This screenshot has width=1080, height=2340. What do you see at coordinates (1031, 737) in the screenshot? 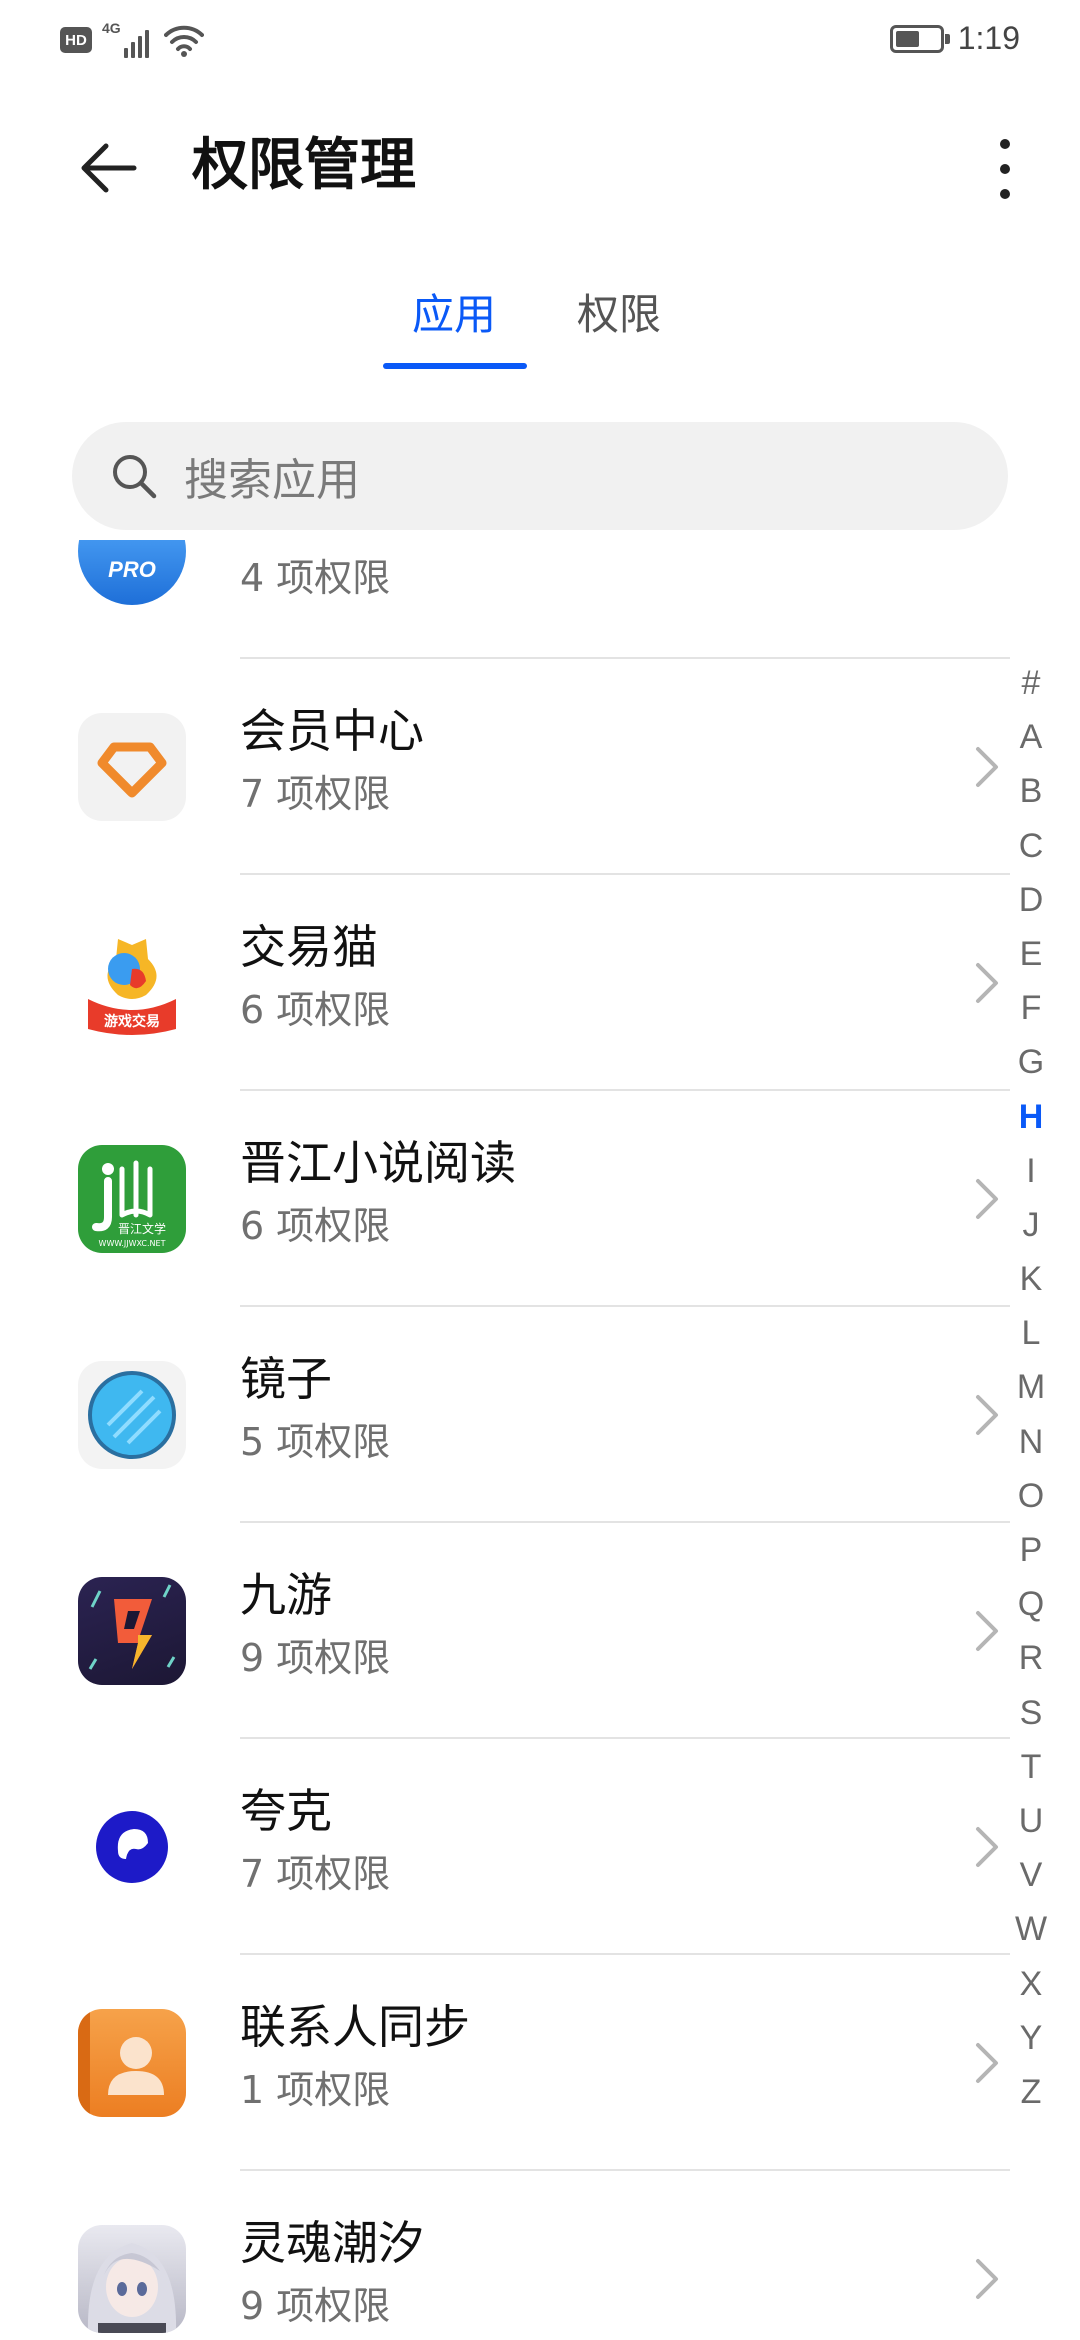
I see `index-letter-a: A` at bounding box center [1031, 737].